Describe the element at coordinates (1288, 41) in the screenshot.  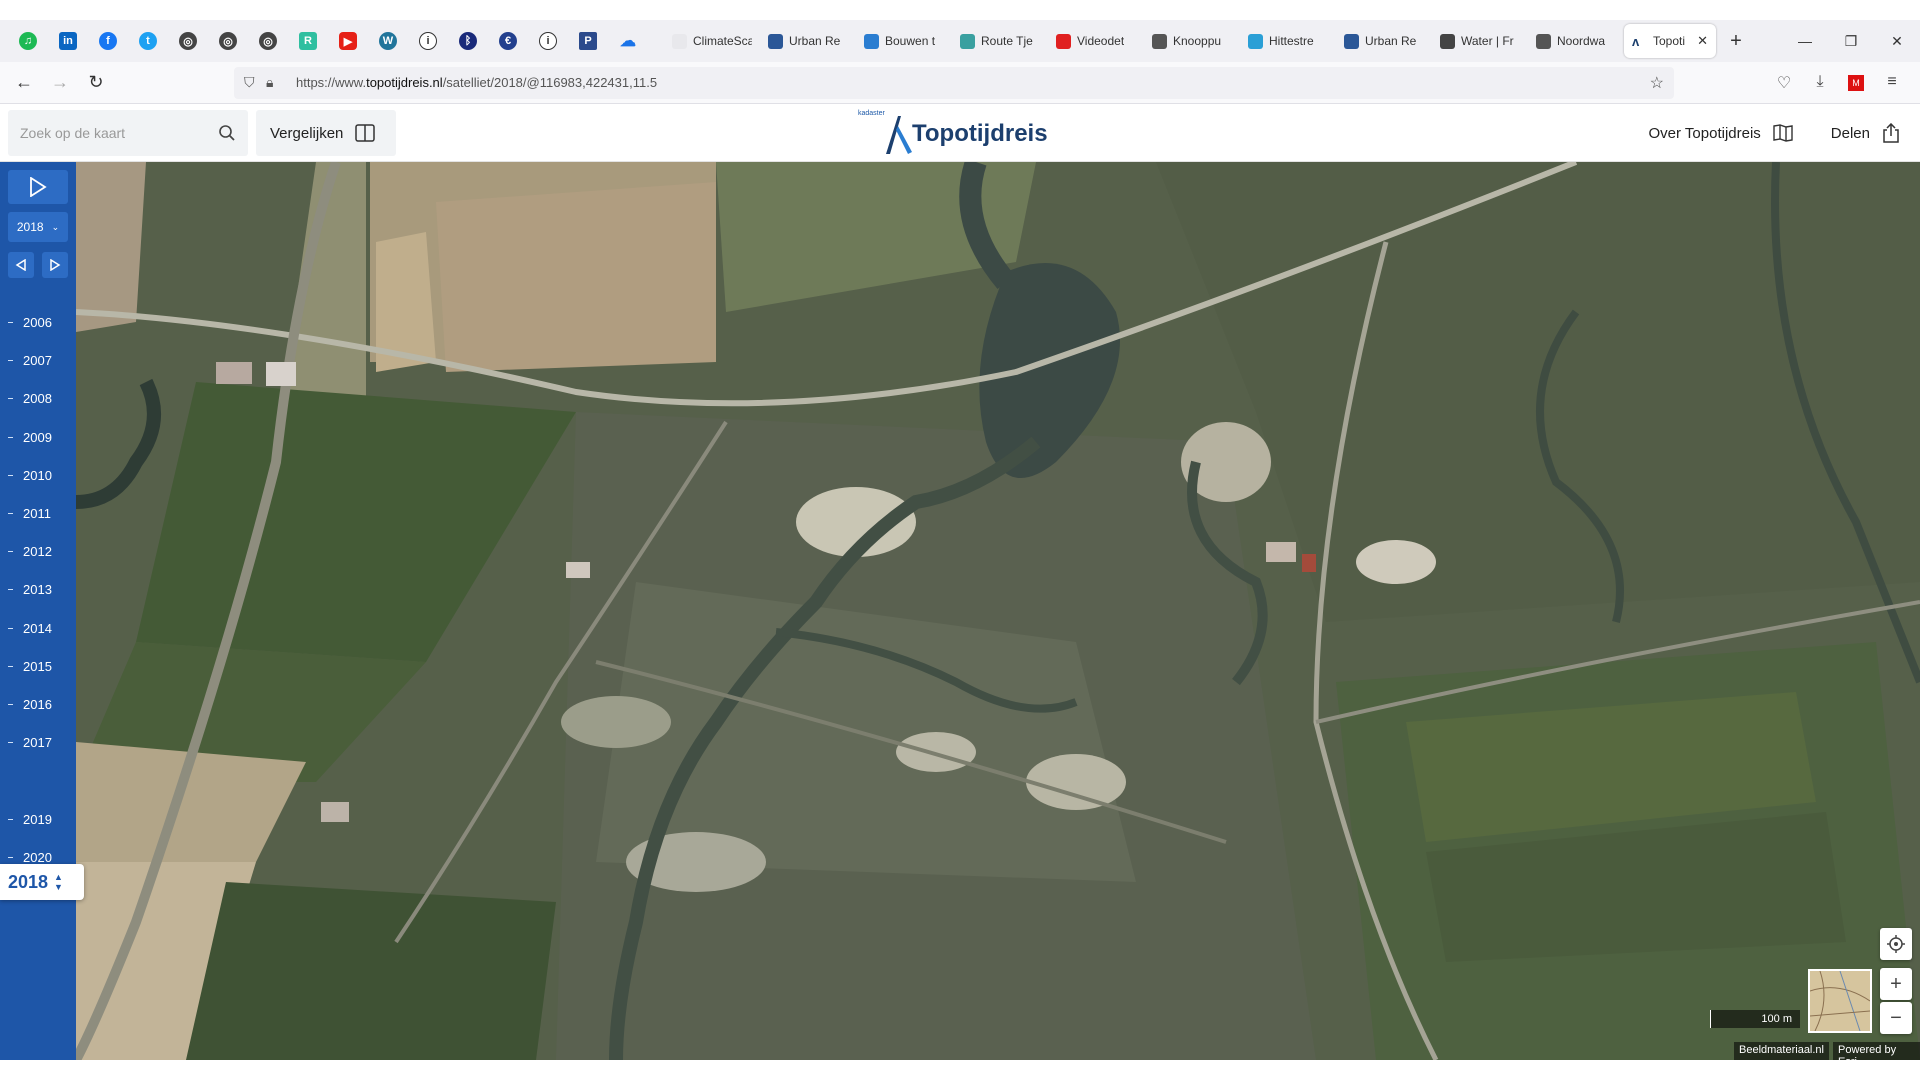
I see `browser-tab: Hittestre` at that location.